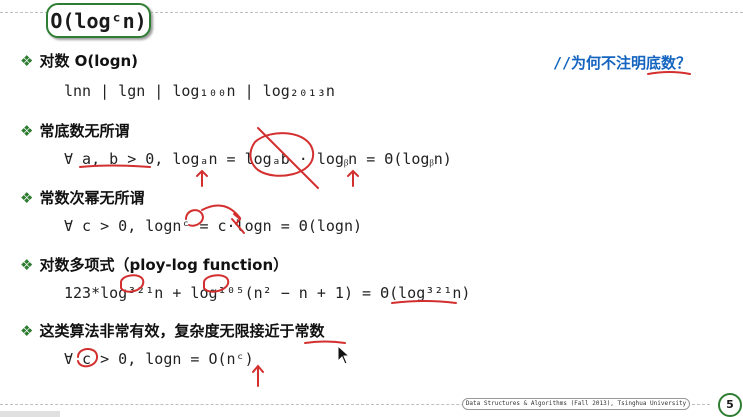  Describe the element at coordinates (325, 342) in the screenshot. I see `underline-stroke` at that location.